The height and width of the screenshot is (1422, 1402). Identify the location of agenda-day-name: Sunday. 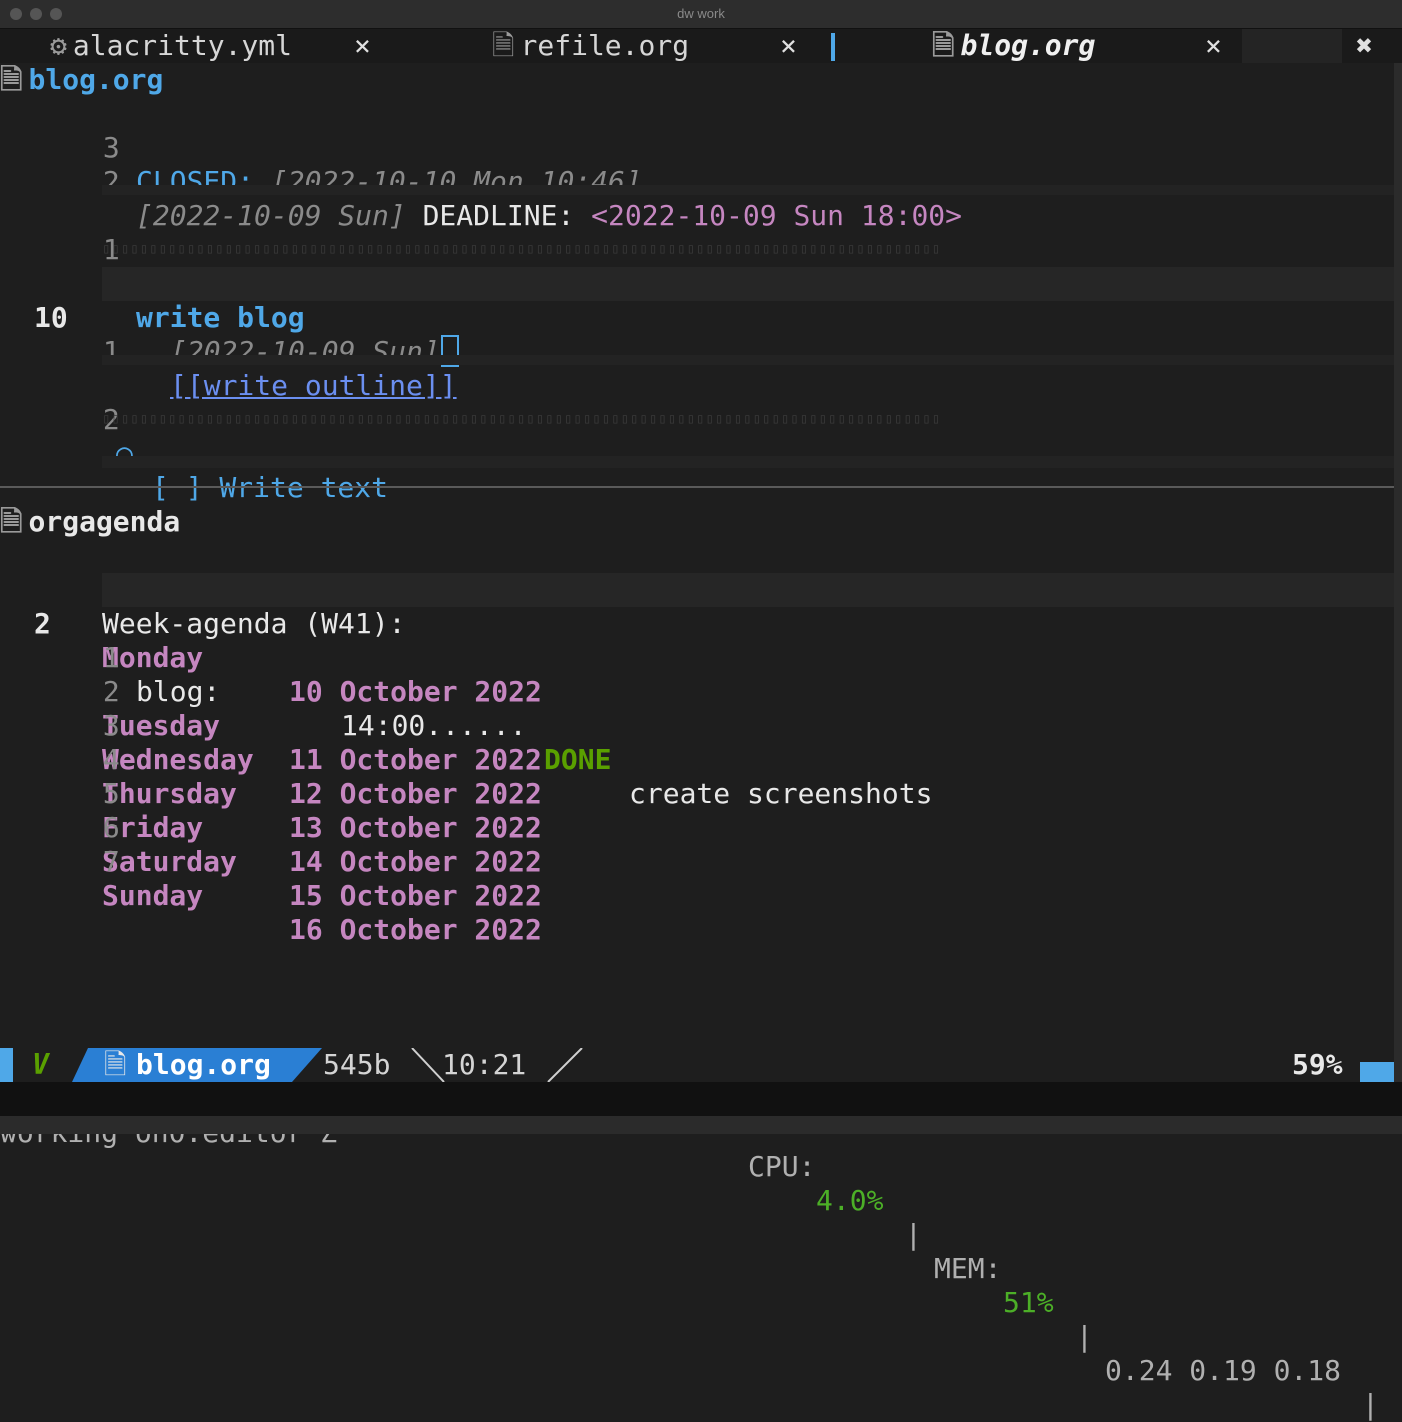
(153, 895).